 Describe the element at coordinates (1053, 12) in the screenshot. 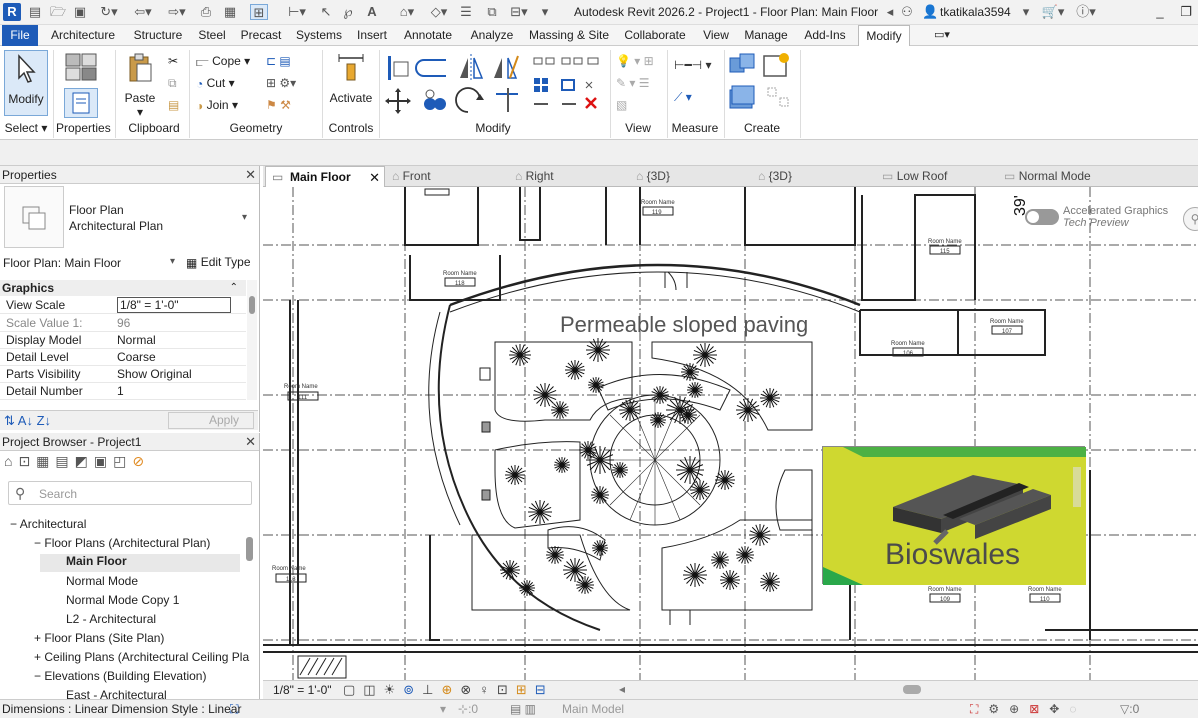

I see `store-icon: 🛒▾` at that location.